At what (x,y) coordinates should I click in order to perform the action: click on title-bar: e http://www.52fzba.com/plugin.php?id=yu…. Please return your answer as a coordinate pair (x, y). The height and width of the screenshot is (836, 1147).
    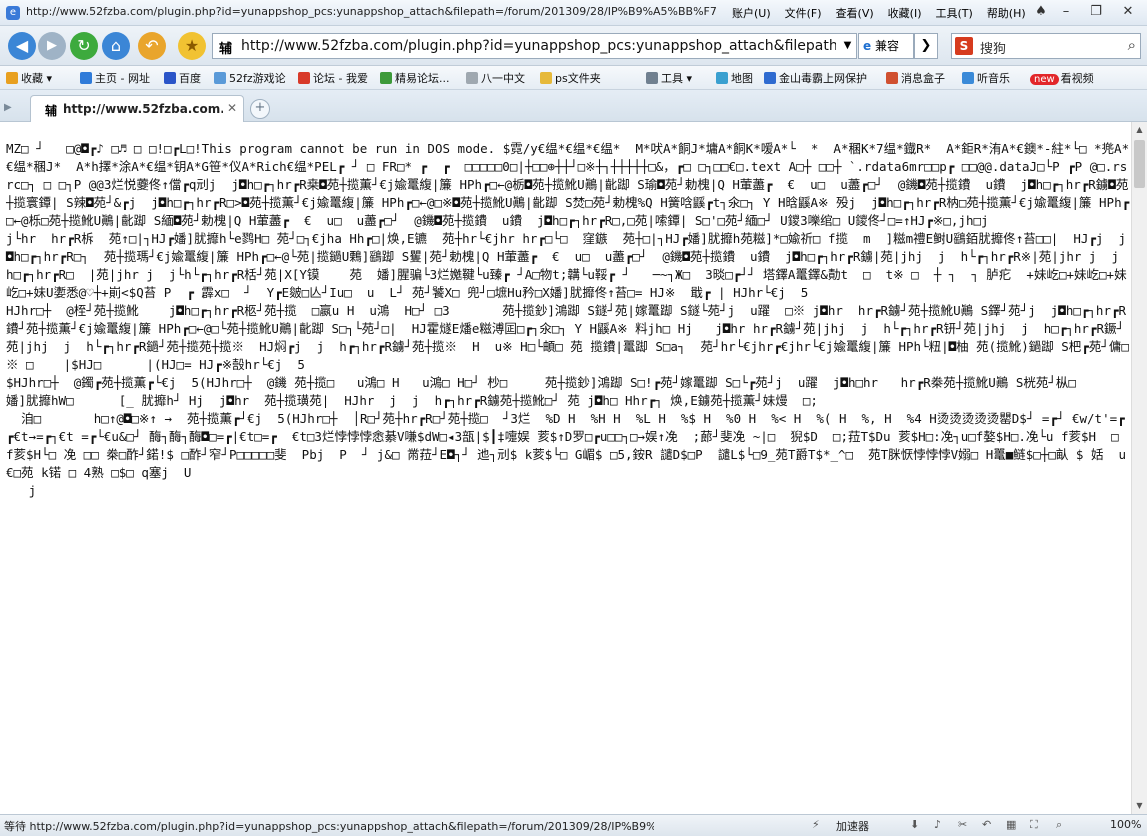
    Looking at the image, I should click on (573, 13).